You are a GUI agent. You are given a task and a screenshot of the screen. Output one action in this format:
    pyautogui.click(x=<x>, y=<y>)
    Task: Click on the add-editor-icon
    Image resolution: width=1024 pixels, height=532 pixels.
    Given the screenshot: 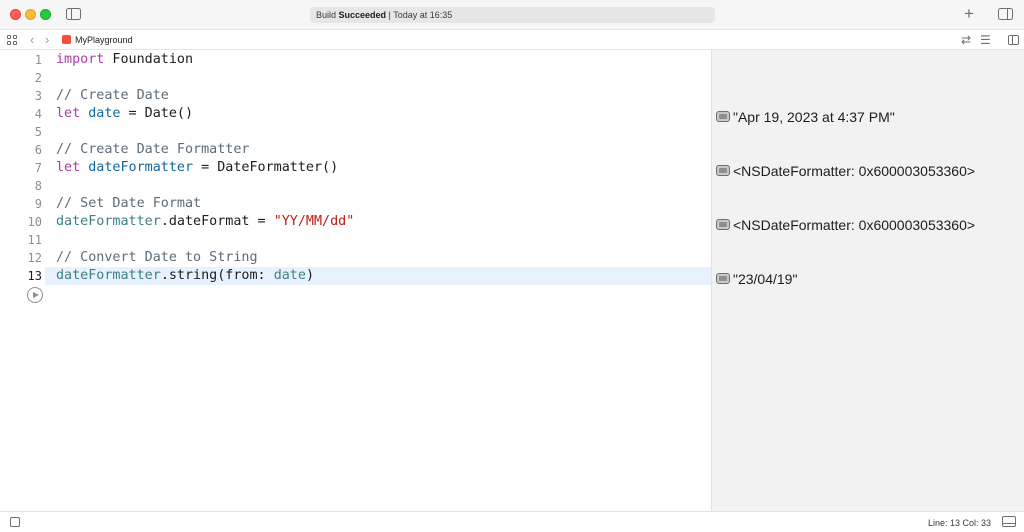 What is the action you would take?
    pyautogui.click(x=1013, y=40)
    